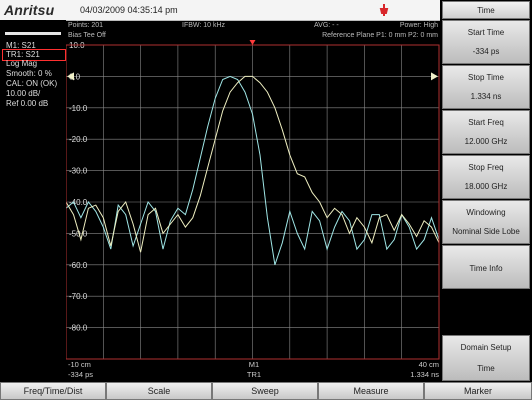 Image resolution: width=532 pixels, height=400 pixels. Describe the element at coordinates (486, 177) in the screenshot. I see `stop-freq-button: Stop Freq 18.000 GHz` at that location.